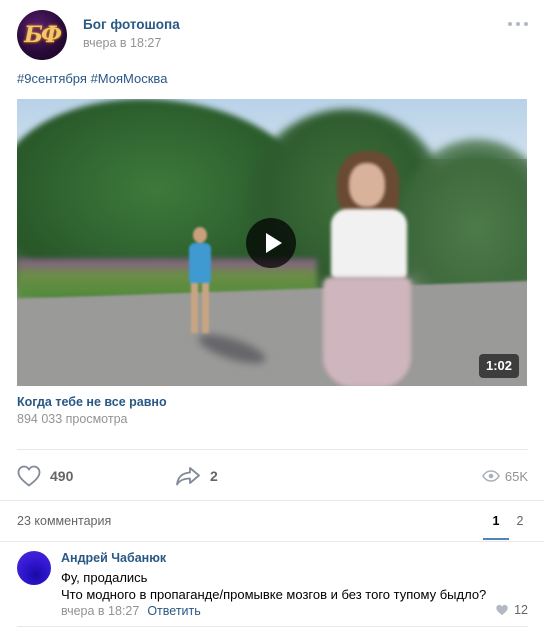 The width and height of the screenshot is (544, 629). Describe the element at coordinates (34, 568) in the screenshot. I see `commenter-avatar` at that location.